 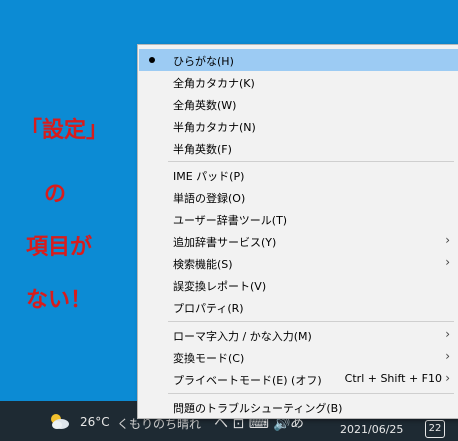 I want to click on menu-item-label: プロパティ(R), so click(x=208, y=308).